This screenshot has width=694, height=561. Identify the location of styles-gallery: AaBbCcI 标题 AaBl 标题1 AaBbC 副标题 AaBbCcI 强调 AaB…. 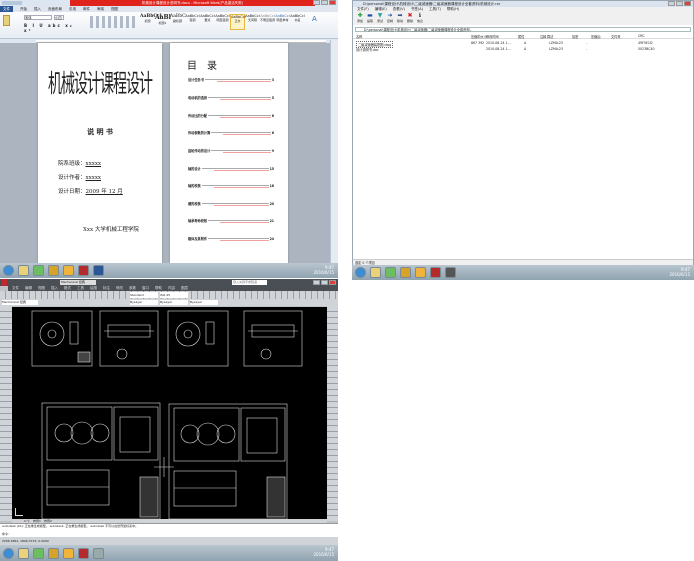
(225, 22).